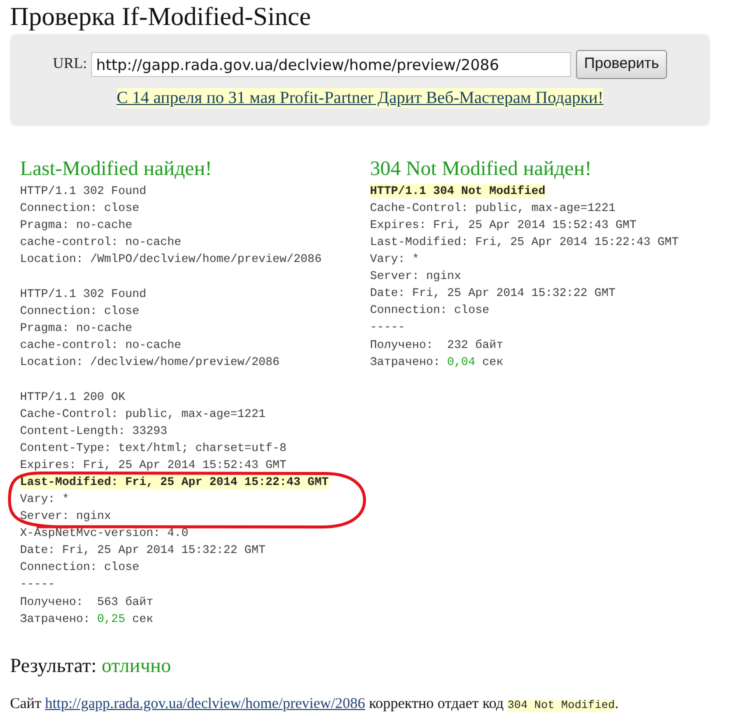  I want to click on elapsed-time-text: Затрачено: 0,04 сек, so click(437, 362).